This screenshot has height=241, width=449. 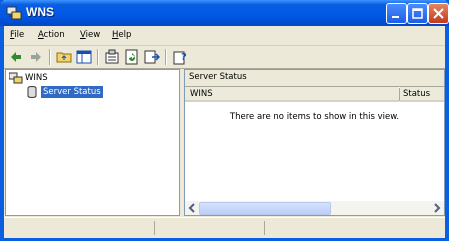 I want to click on window-title: WNS, so click(x=40, y=12).